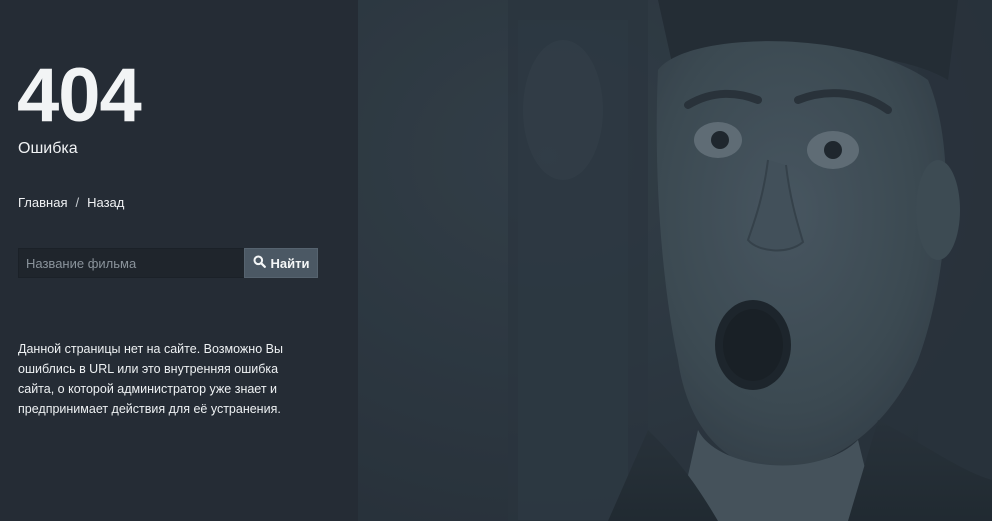 The image size is (992, 521). Describe the element at coordinates (42, 202) in the screenshot. I see `home-link: Главная` at that location.